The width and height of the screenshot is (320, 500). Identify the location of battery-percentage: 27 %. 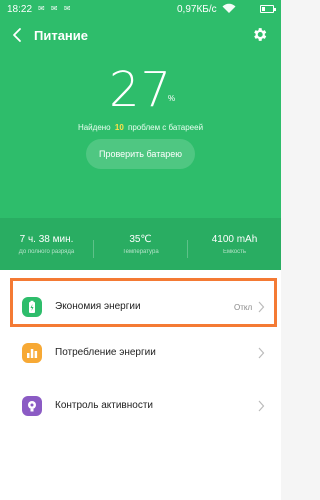
(140, 90).